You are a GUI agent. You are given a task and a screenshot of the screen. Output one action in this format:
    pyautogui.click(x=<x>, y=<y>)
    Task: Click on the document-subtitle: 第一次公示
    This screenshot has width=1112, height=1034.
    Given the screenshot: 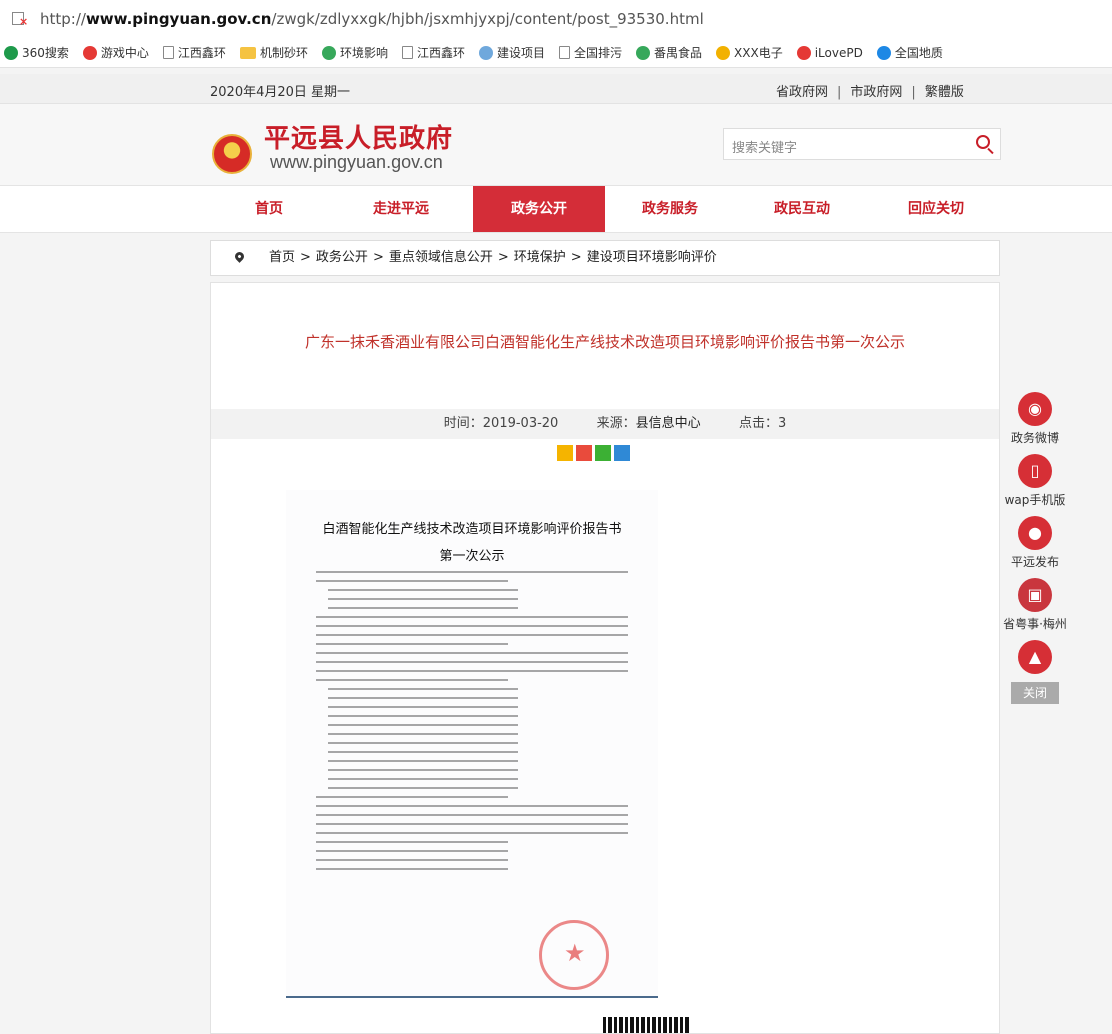 What is the action you would take?
    pyautogui.click(x=472, y=556)
    